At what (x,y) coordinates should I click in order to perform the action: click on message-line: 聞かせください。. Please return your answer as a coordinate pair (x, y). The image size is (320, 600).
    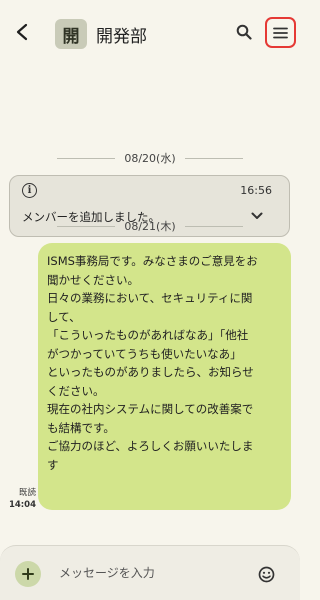
    Looking at the image, I should click on (93, 279).